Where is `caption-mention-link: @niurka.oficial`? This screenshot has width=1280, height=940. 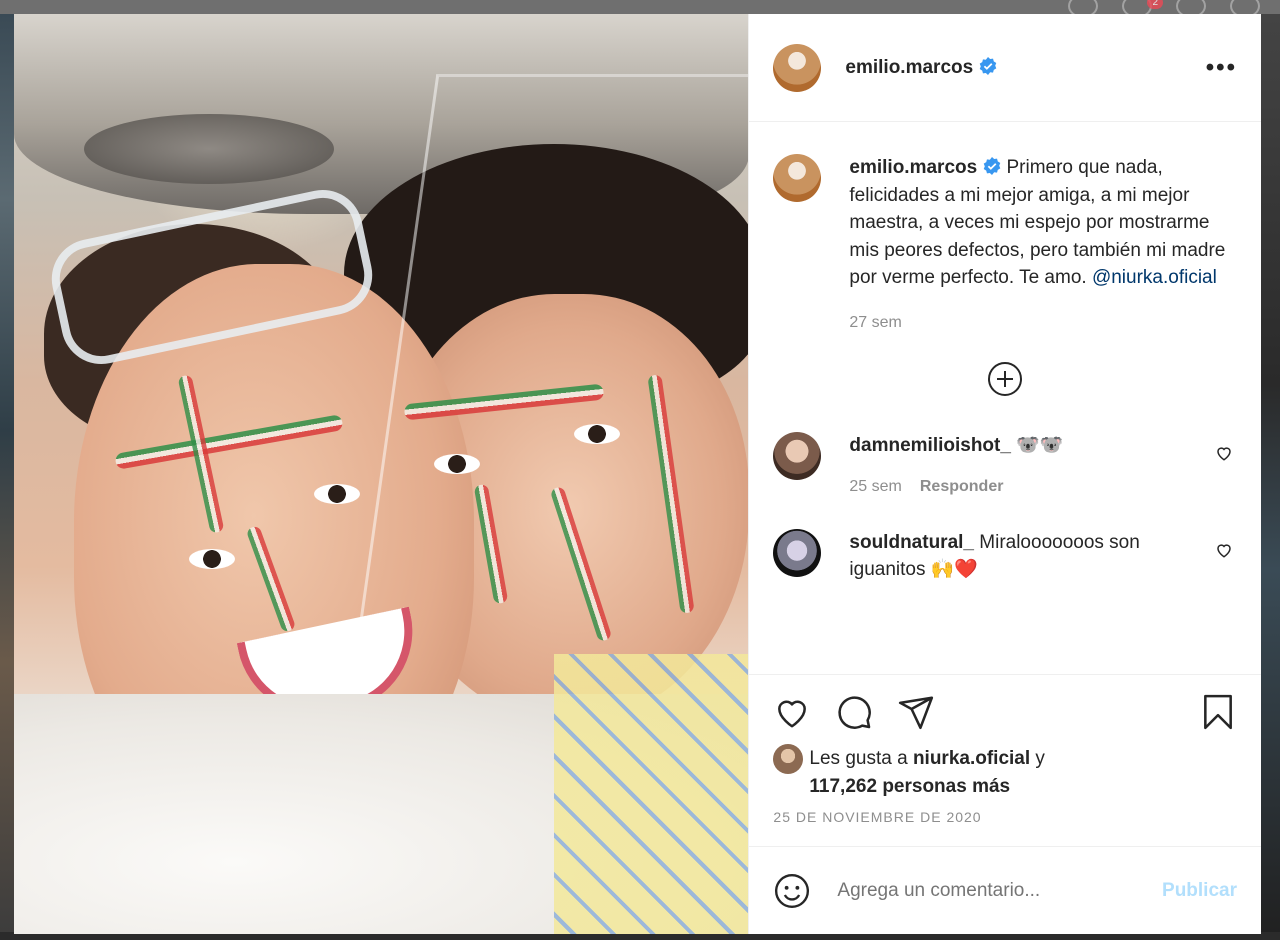
caption-mention-link: @niurka.oficial is located at coordinates (1154, 277).